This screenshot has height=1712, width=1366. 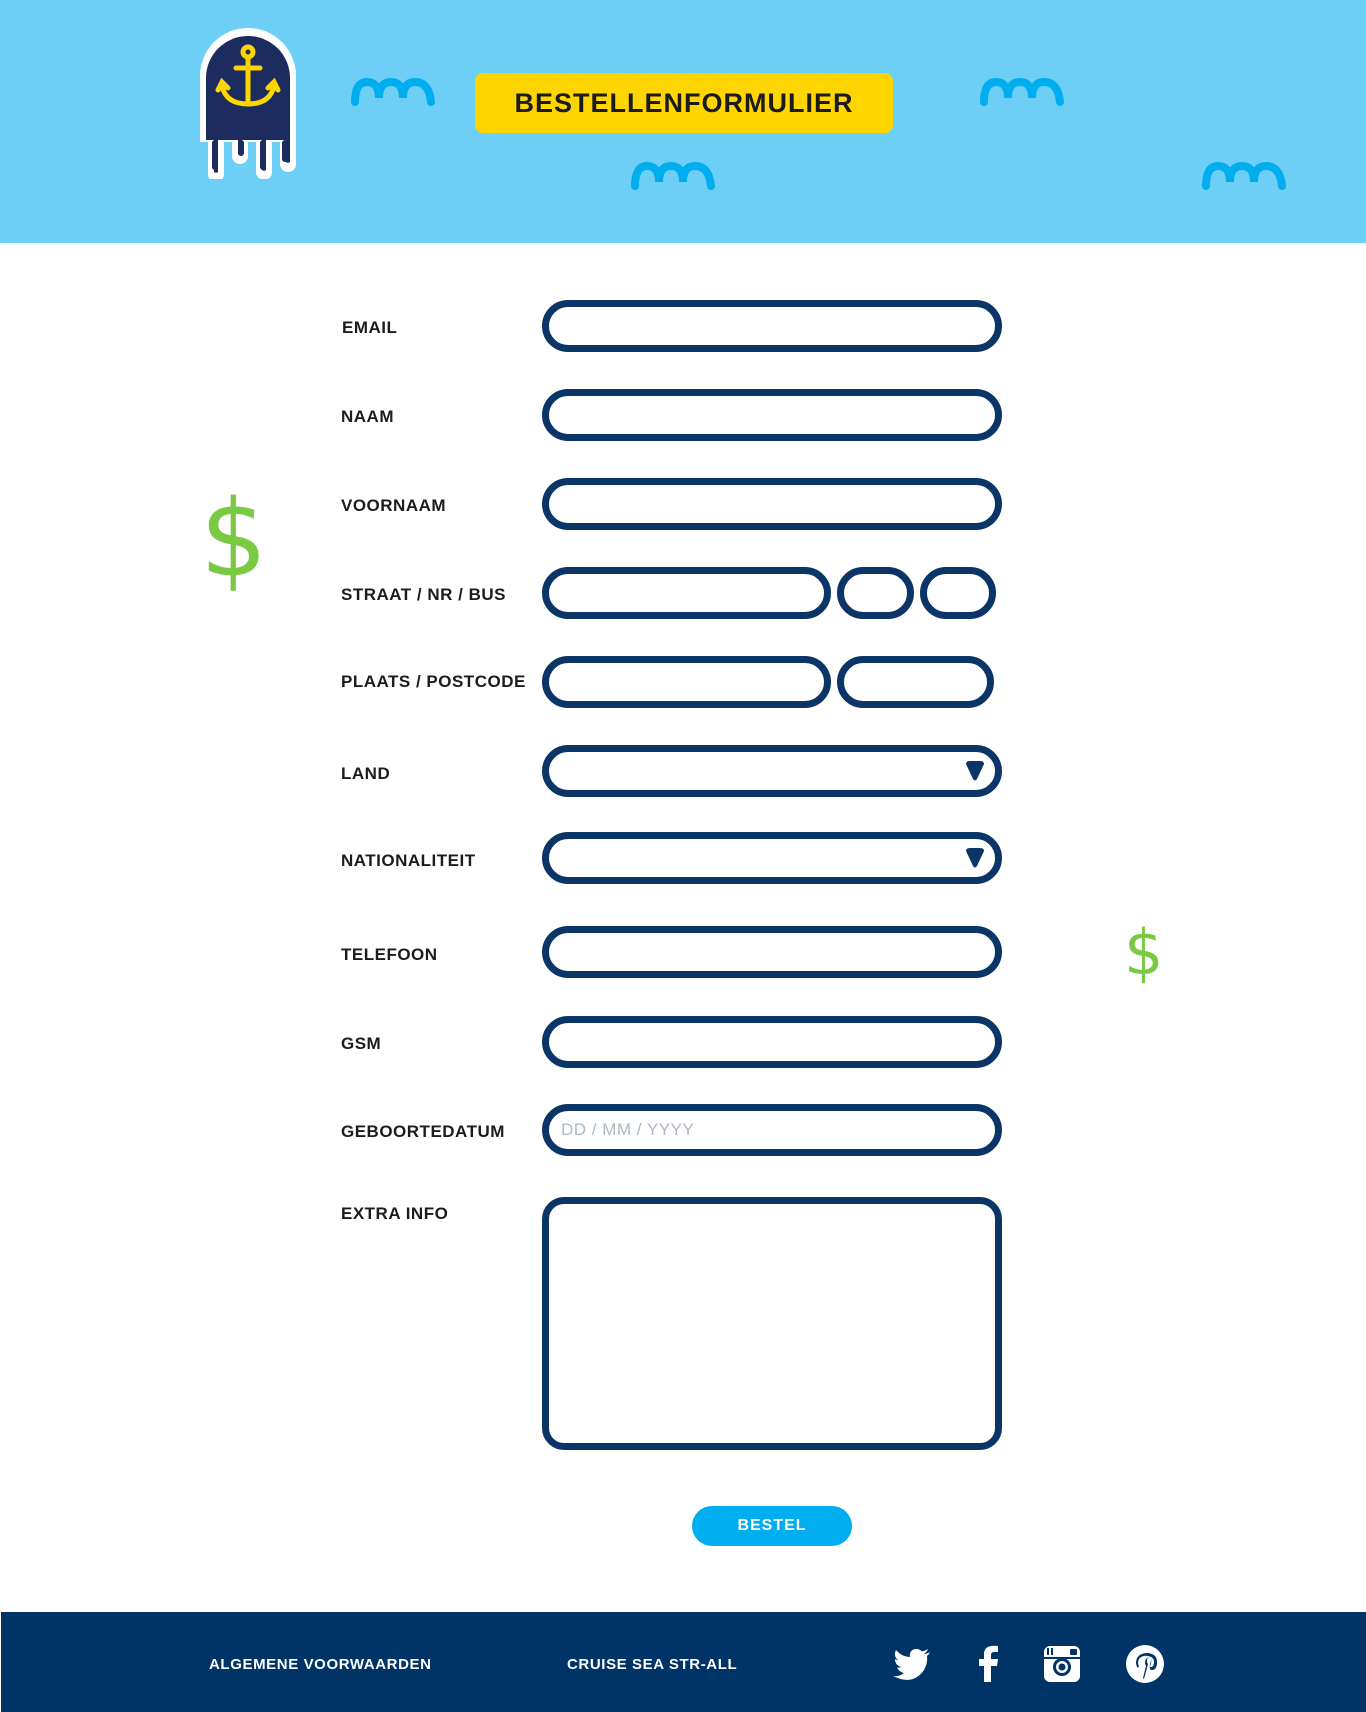 What do you see at coordinates (1062, 1664) in the screenshot?
I see `instagram-icon` at bounding box center [1062, 1664].